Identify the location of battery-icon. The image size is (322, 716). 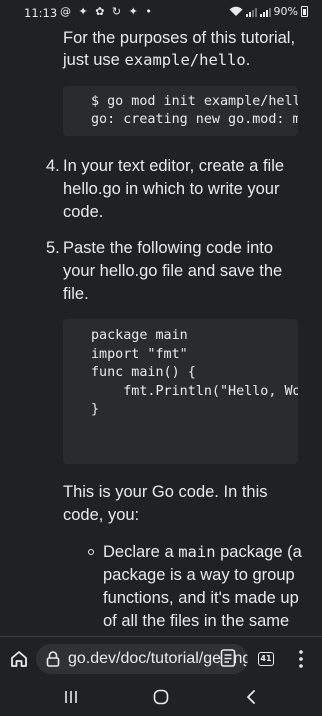
(304, 11).